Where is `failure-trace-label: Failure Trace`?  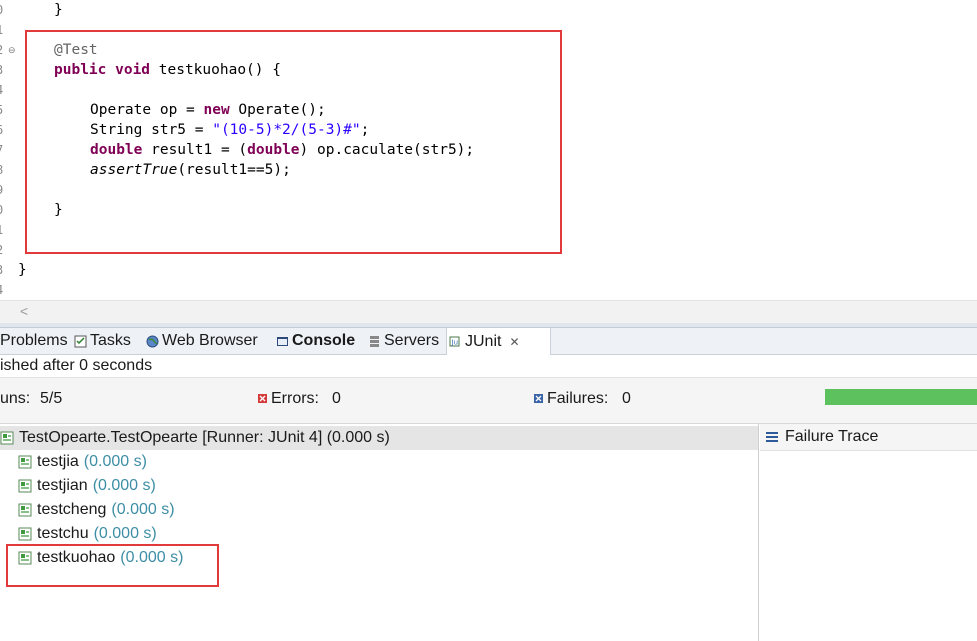 failure-trace-label: Failure Trace is located at coordinates (832, 436).